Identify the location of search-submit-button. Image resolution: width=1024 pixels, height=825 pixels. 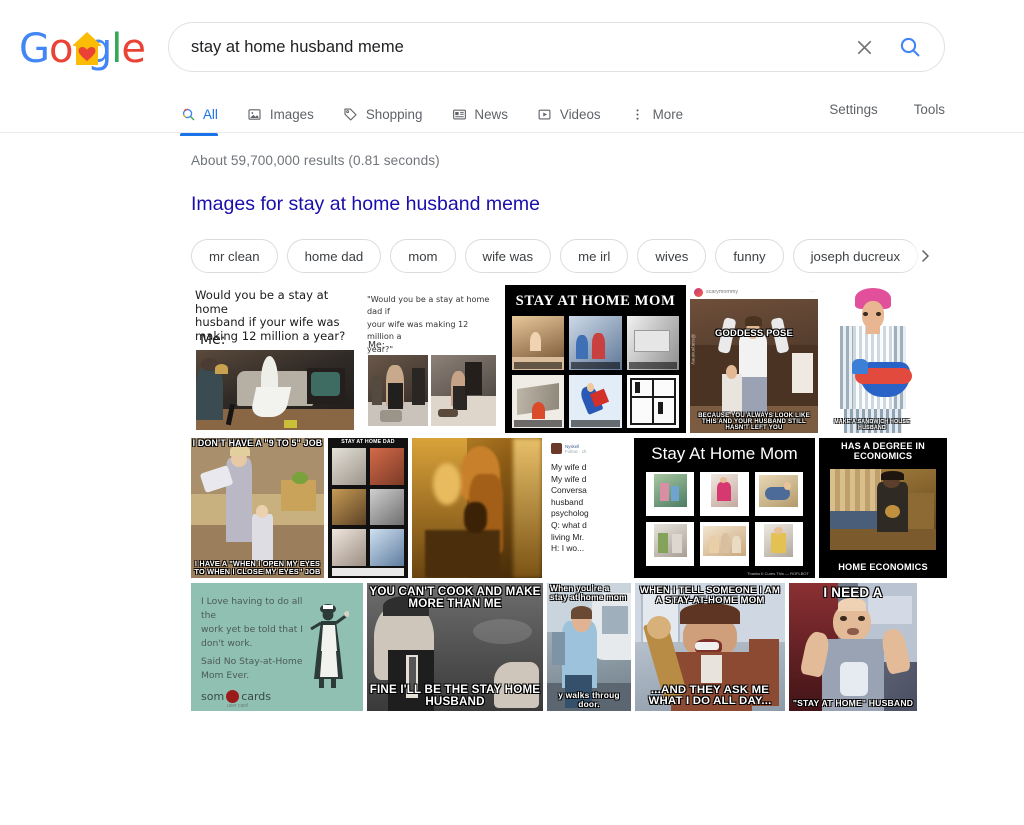
(910, 47).